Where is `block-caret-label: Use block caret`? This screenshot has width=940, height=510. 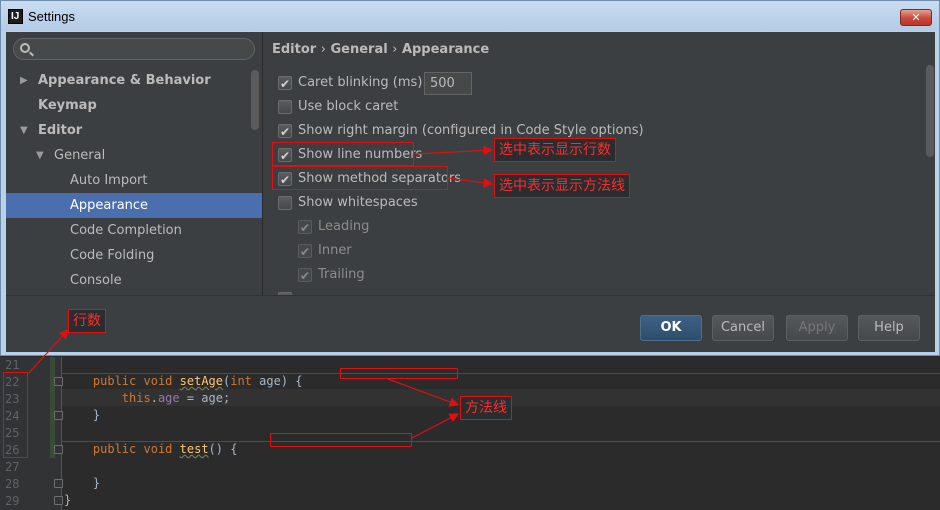
block-caret-label: Use block caret is located at coordinates (348, 106).